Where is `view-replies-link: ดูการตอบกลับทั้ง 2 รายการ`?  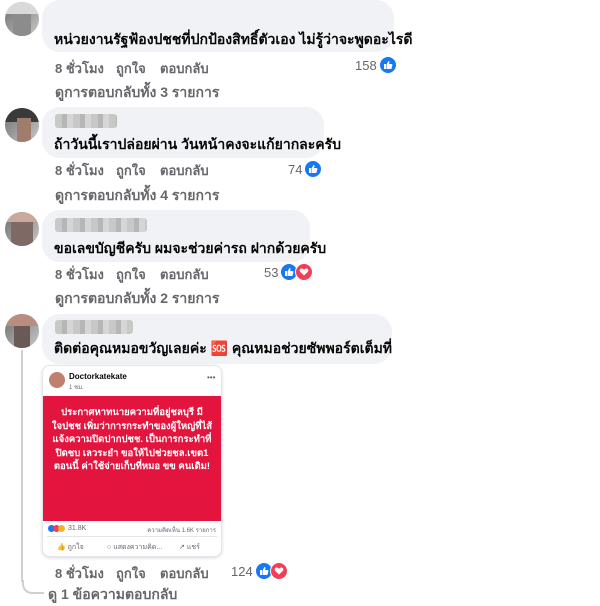 view-replies-link: ดูการตอบกลับทั้ง 2 รายการ is located at coordinates (137, 299).